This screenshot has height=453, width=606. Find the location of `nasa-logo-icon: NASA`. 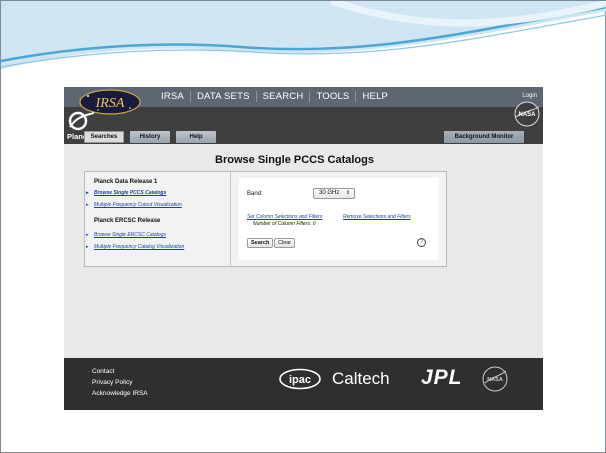

nasa-logo-icon: NASA is located at coordinates (527, 114).